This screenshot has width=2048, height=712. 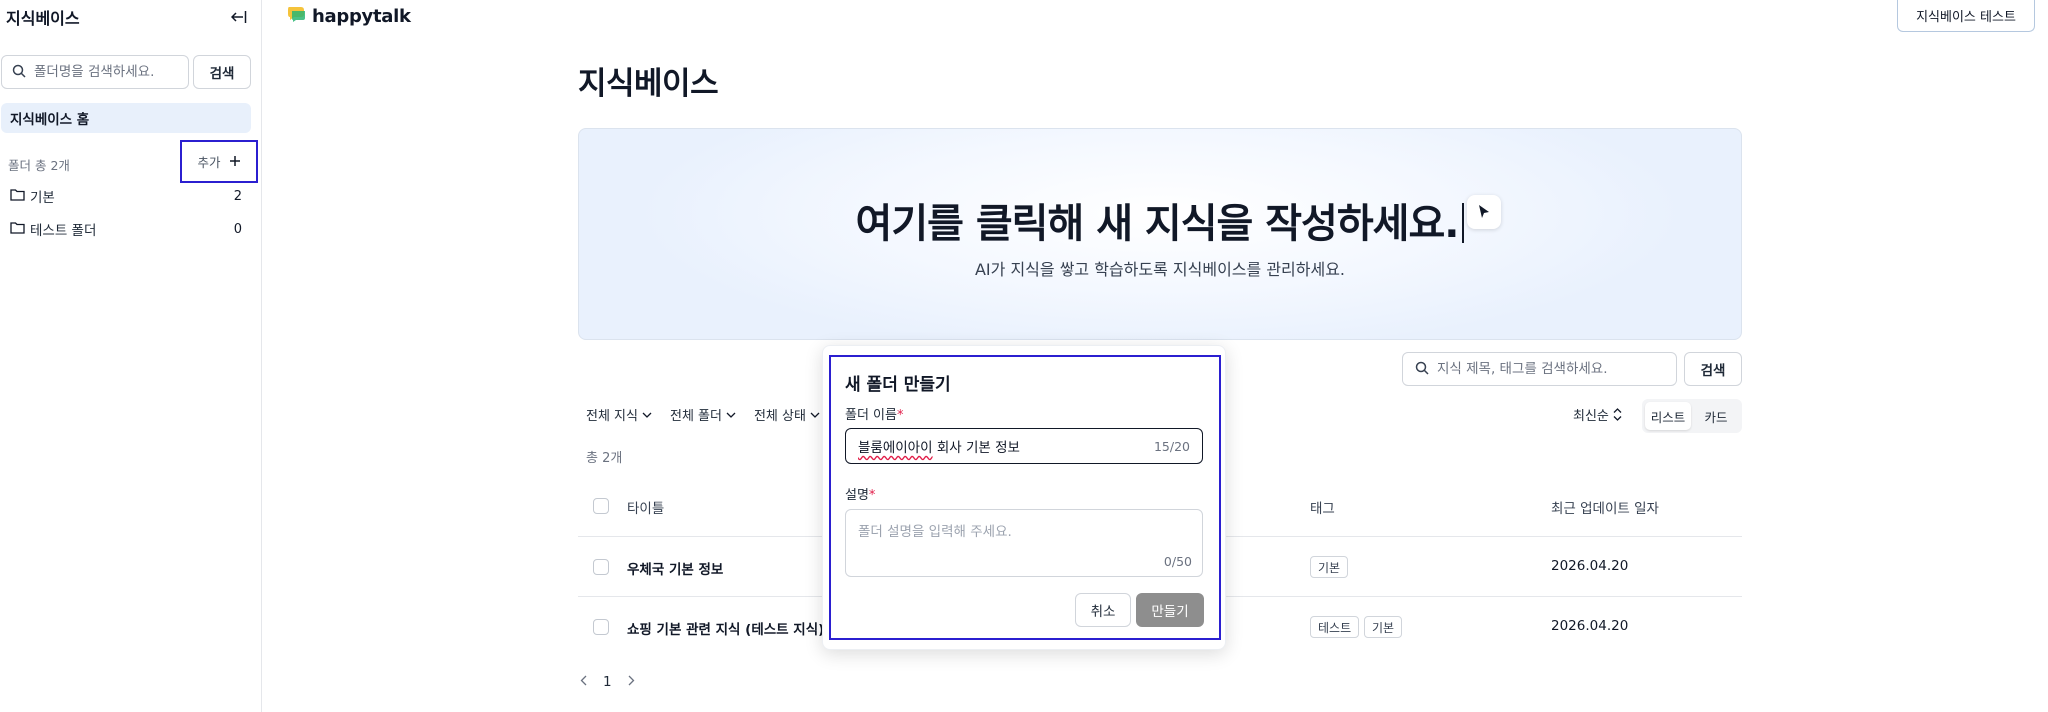 I want to click on banner-headline: 여기를 클릭해 새 지식을 작성하세요., so click(x=1160, y=220).